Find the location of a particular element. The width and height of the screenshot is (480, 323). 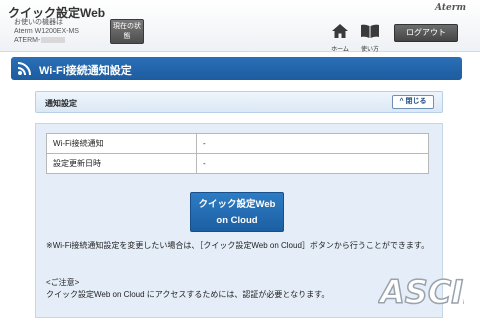

section-title: 通知設定 is located at coordinates (61, 103).